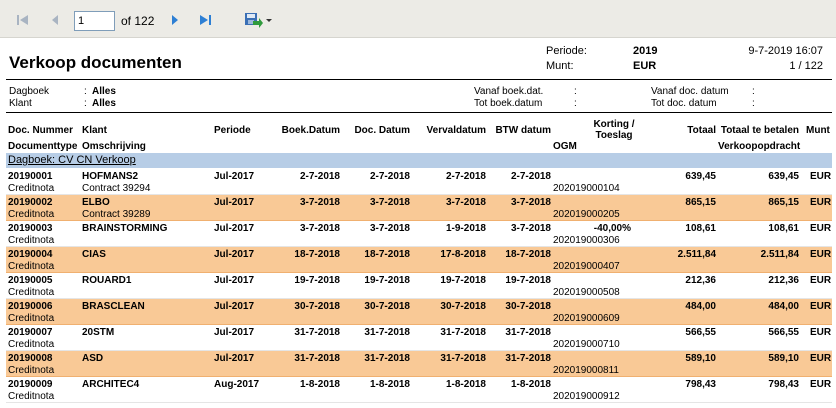 This screenshot has height=408, width=836. Describe the element at coordinates (586, 344) in the screenshot. I see `cell-ogm: 202019000710` at that location.